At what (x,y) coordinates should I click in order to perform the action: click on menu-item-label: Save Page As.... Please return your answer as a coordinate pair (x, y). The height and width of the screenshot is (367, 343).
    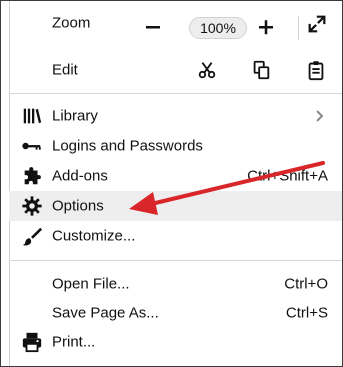
    Looking at the image, I should click on (105, 313).